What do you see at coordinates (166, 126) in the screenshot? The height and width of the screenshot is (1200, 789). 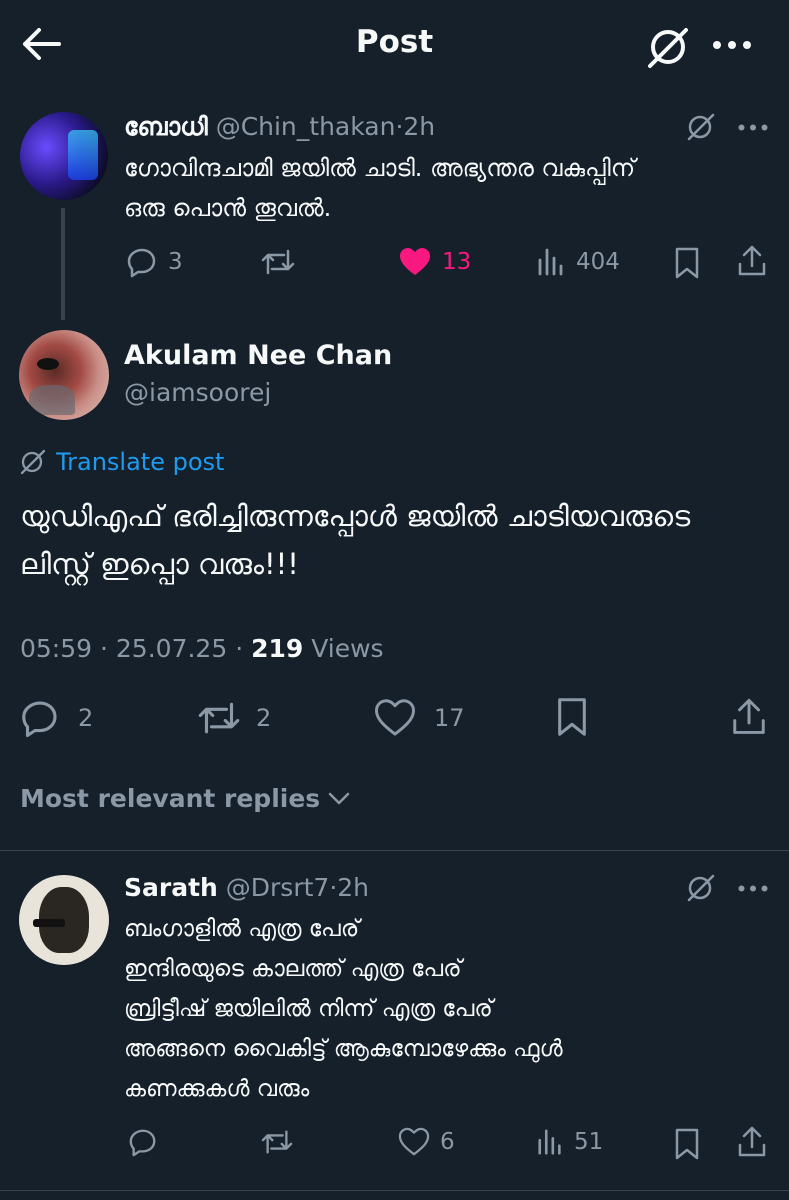 I see `author-name: ബോധി` at bounding box center [166, 126].